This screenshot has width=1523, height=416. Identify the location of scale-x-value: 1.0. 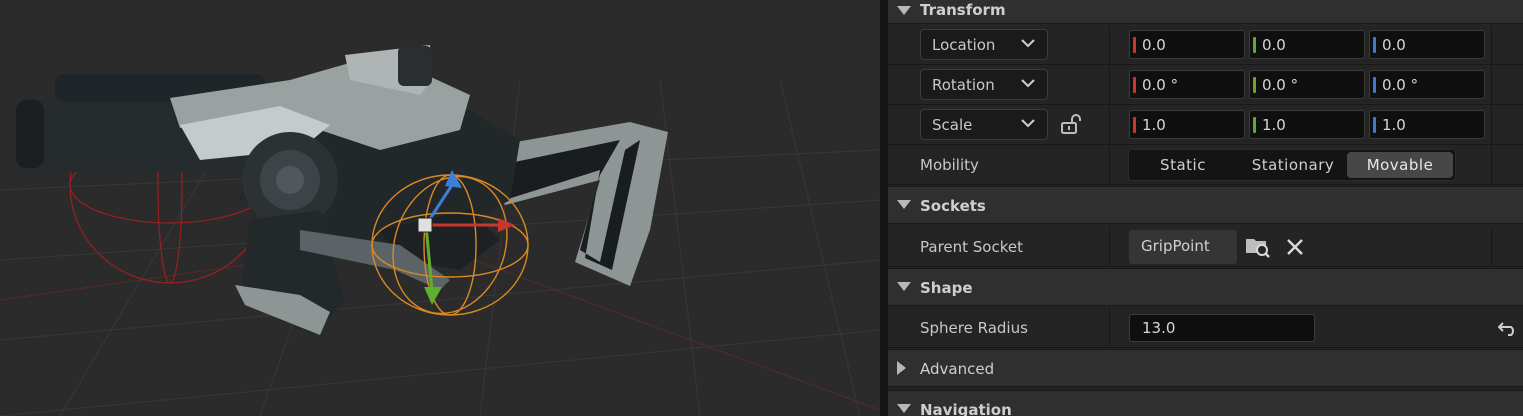
(1154, 125).